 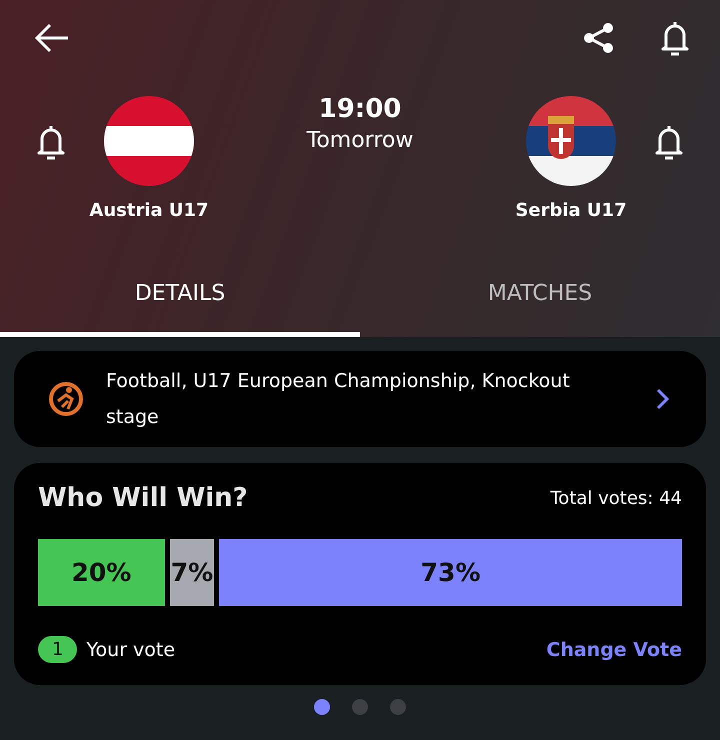 I want to click on competition-name: Football, U17 European Championship, Knockout stage, so click(x=338, y=399).